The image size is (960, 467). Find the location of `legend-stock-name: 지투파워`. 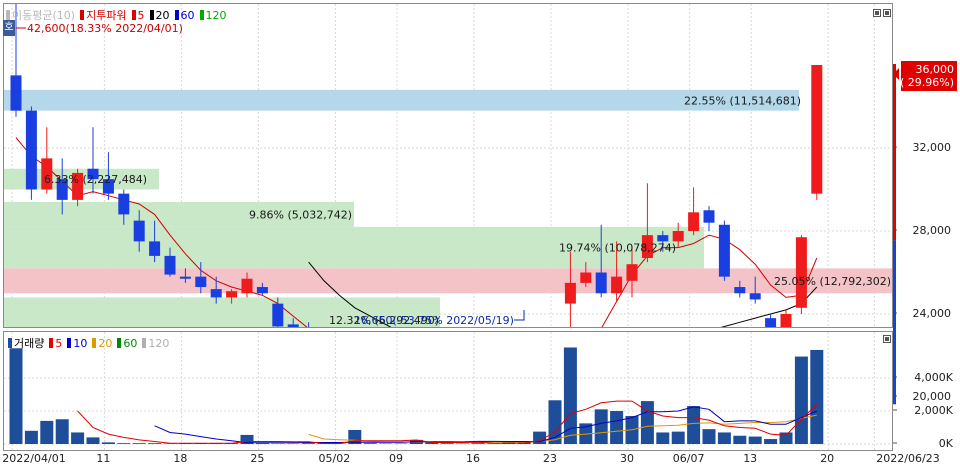

legend-stock-name: 지투파워 is located at coordinates (106, 15).